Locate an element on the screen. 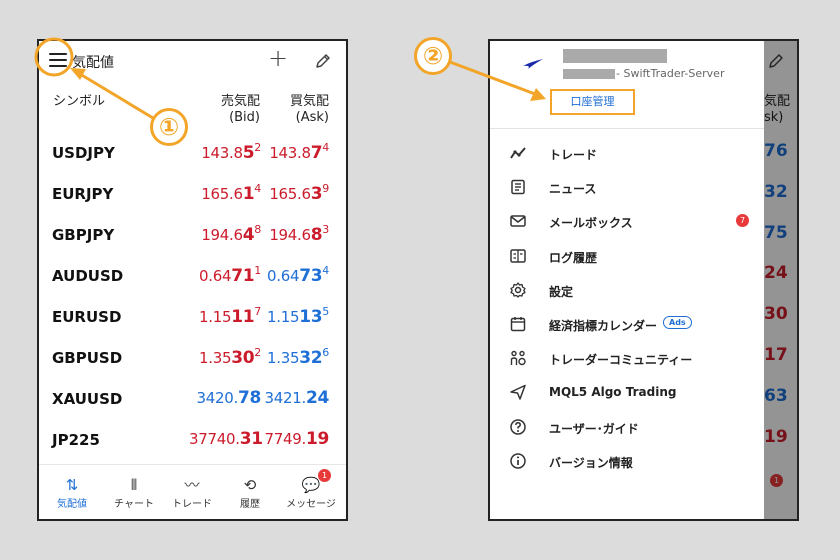  arrow-1-line is located at coordinates (119, 97).